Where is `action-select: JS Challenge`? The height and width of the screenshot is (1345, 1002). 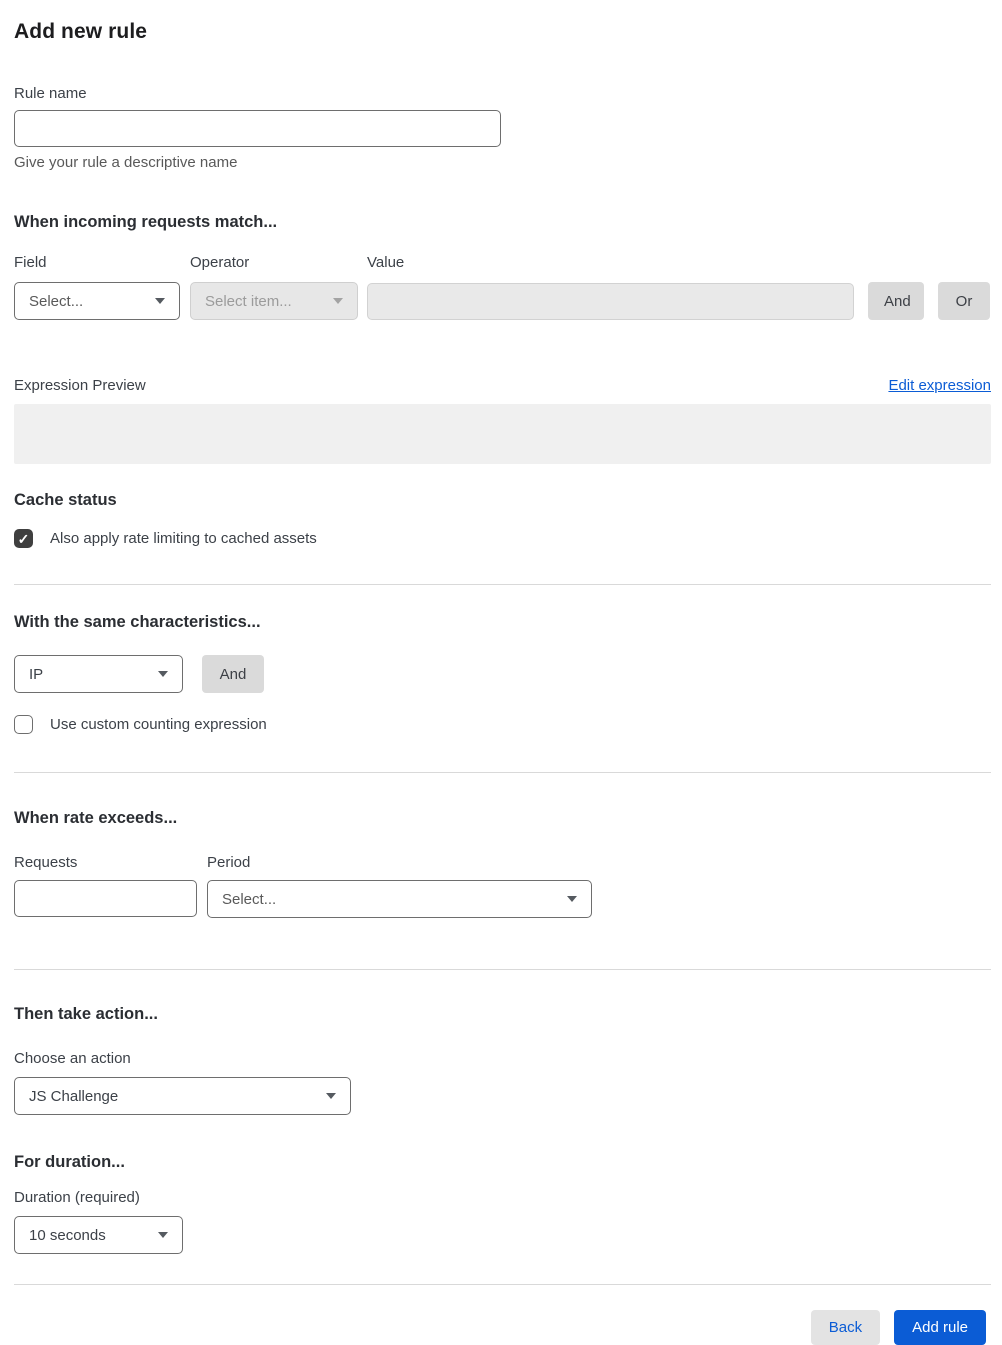
action-select: JS Challenge is located at coordinates (182, 1096).